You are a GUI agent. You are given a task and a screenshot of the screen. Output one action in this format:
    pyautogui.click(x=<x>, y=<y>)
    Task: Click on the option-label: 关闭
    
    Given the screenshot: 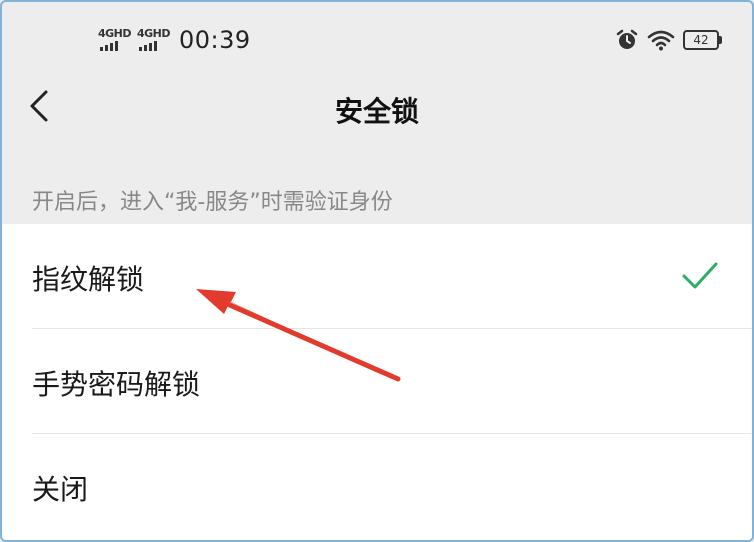 What is the action you would take?
    pyautogui.click(x=60, y=489)
    